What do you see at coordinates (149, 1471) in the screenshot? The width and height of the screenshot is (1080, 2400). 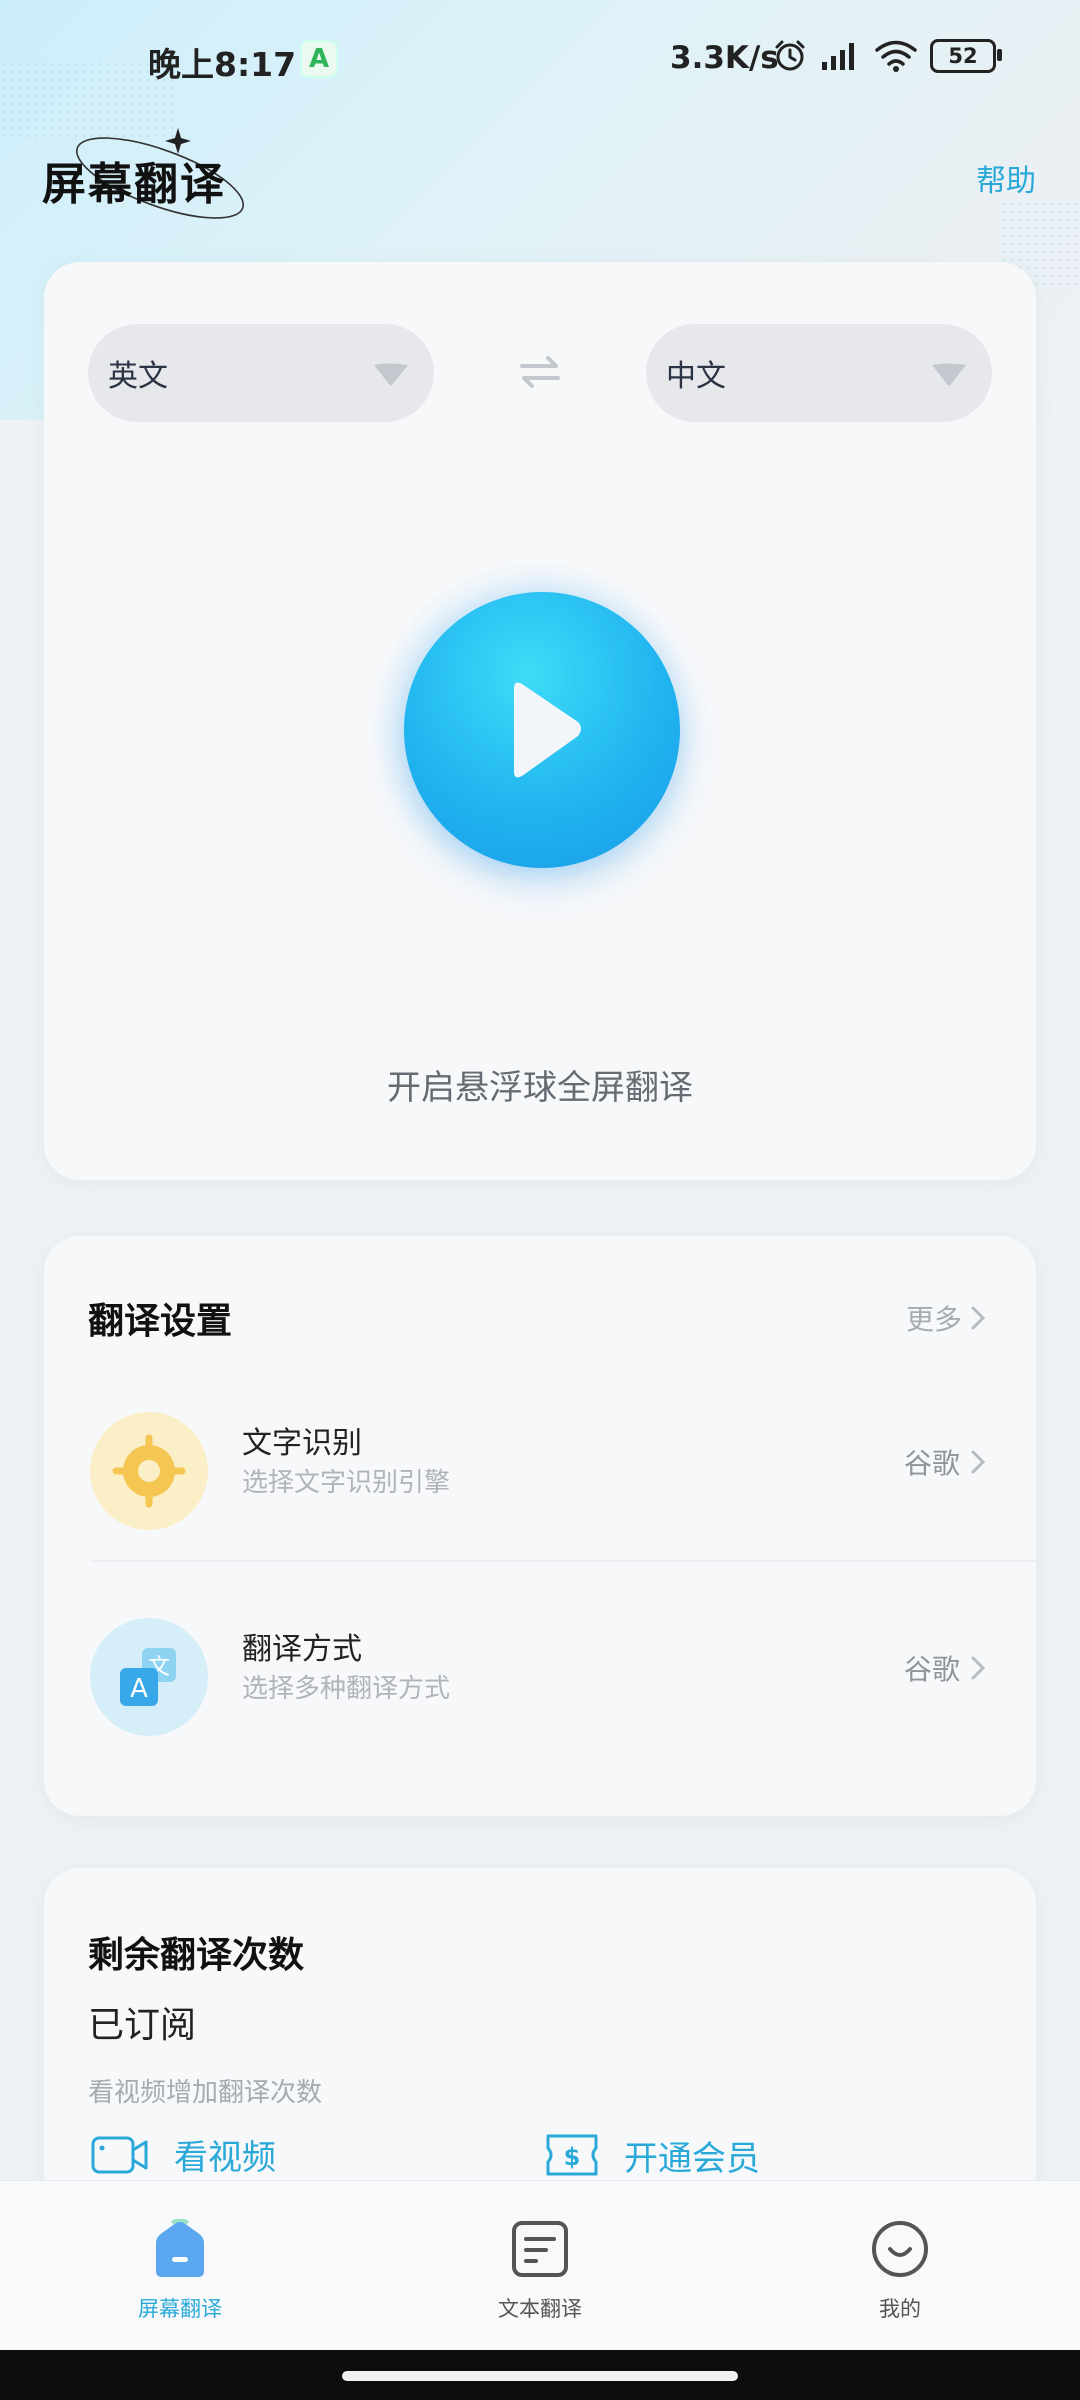 I see `ocr-icon` at bounding box center [149, 1471].